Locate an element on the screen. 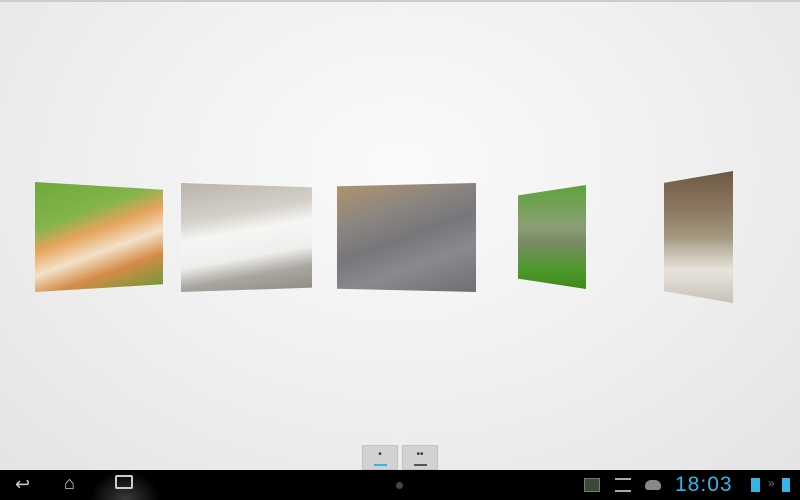  battery-icon is located at coordinates (755, 485).